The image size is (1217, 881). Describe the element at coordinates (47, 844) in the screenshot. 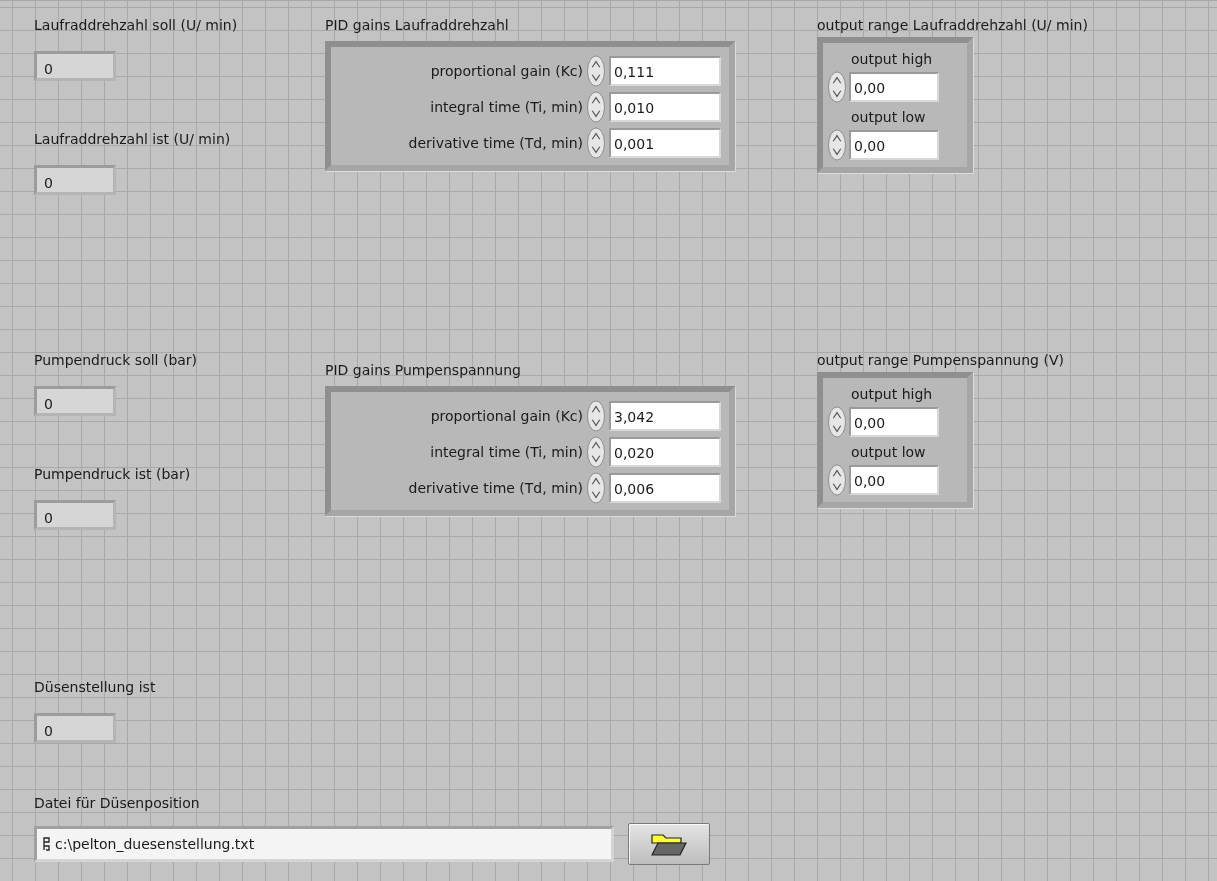

I see `path-icon` at that location.